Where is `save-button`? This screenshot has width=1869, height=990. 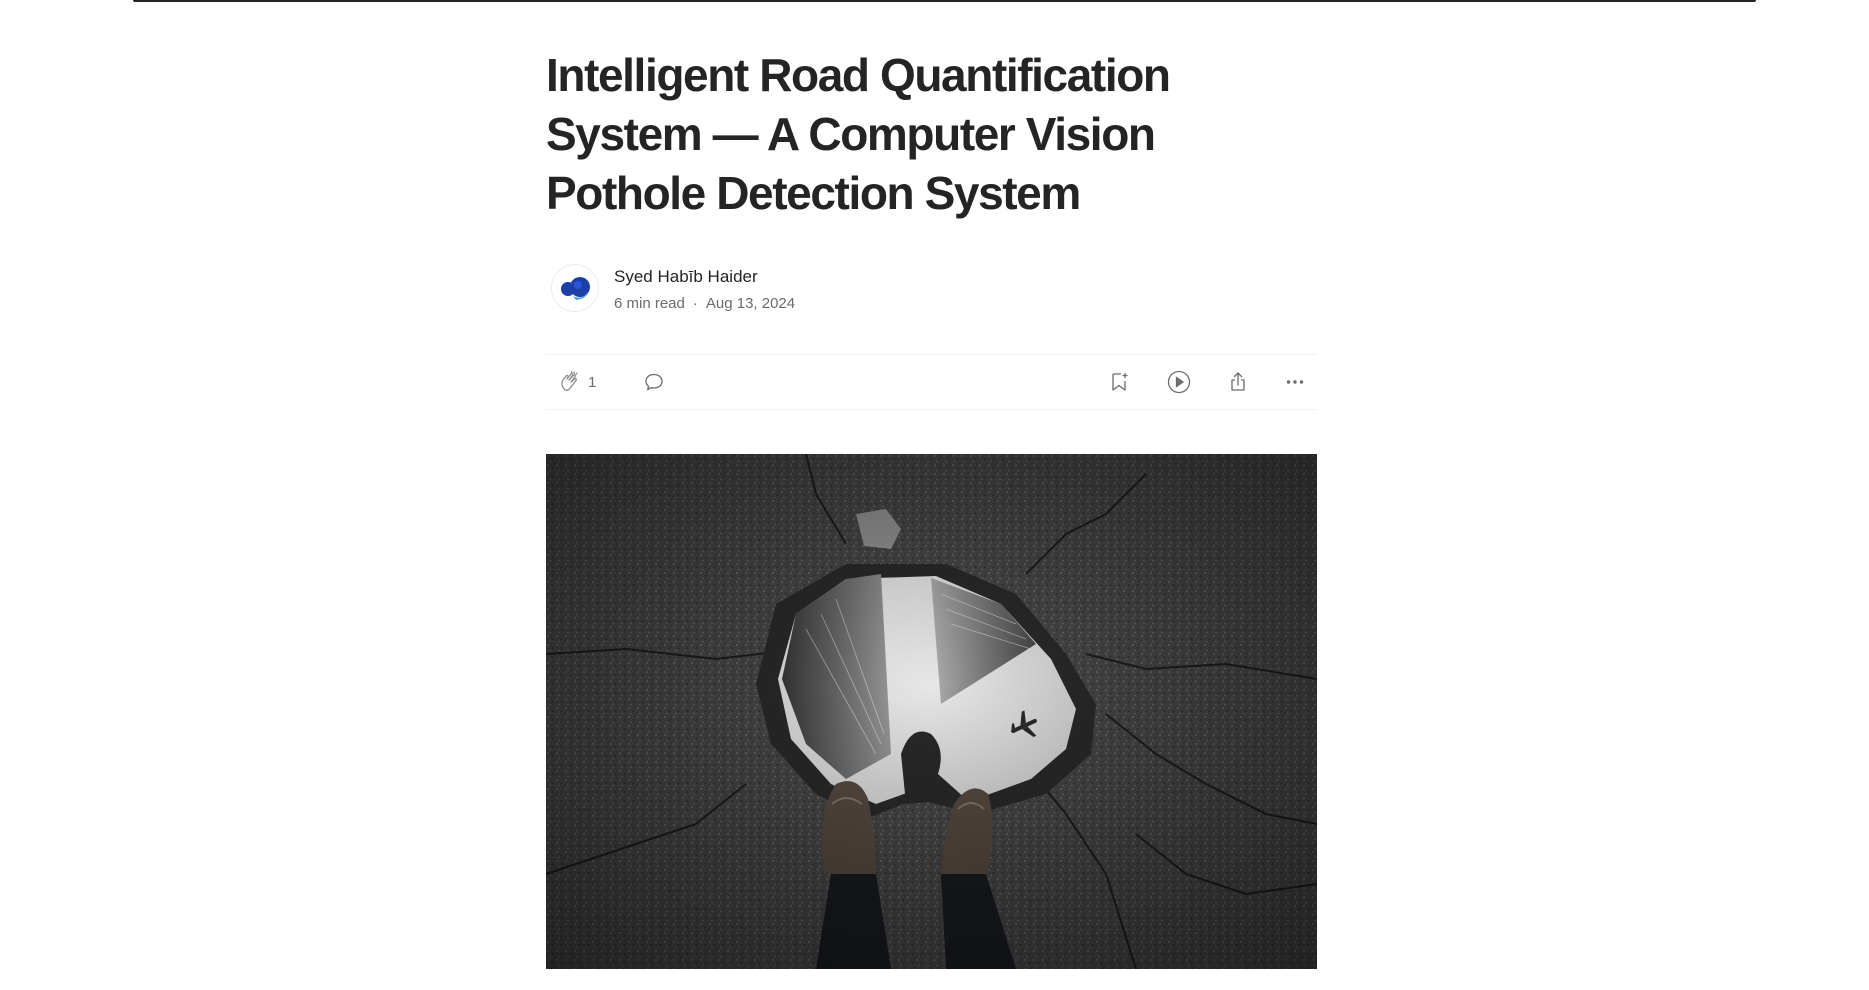
save-button is located at coordinates (1119, 382).